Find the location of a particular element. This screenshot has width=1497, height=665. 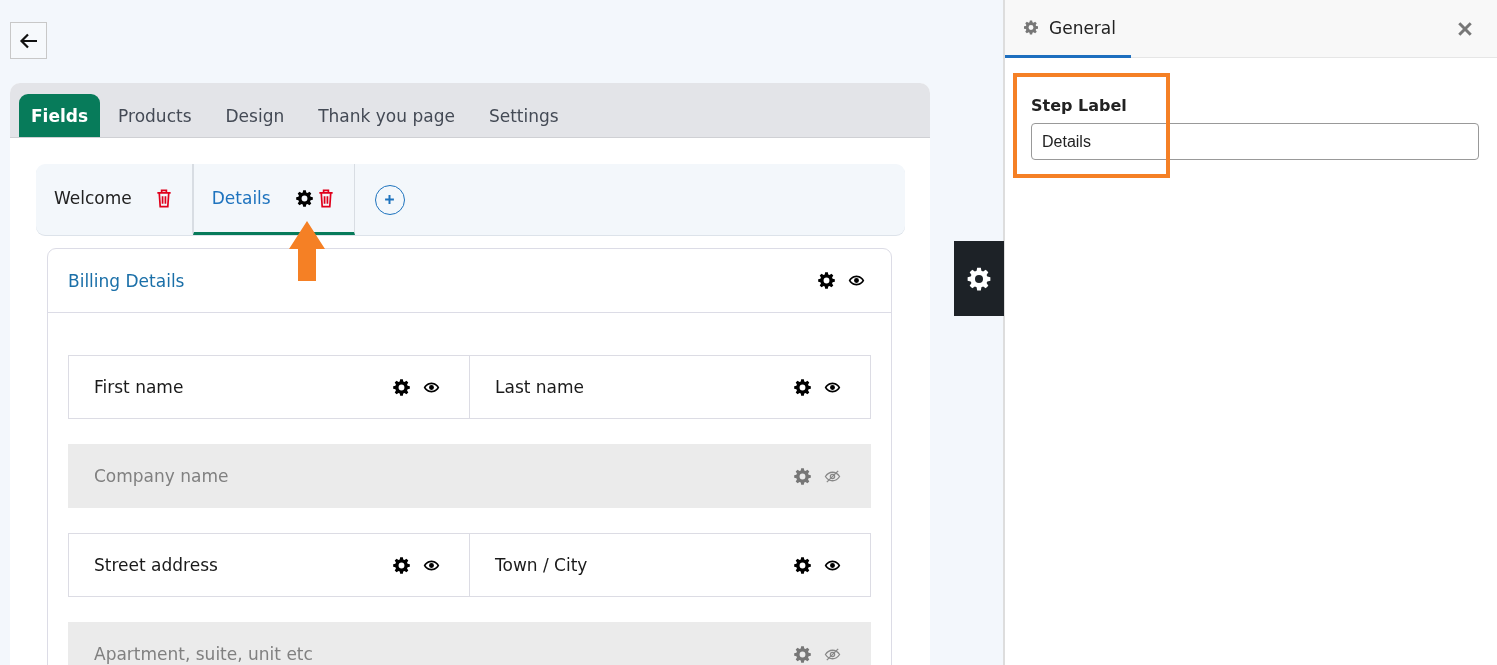

tab: Thank you page is located at coordinates (386, 115).